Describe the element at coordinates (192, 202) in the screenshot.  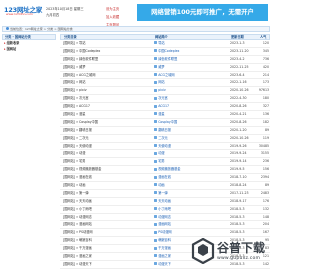
I see `site-link: 天天动画` at that location.